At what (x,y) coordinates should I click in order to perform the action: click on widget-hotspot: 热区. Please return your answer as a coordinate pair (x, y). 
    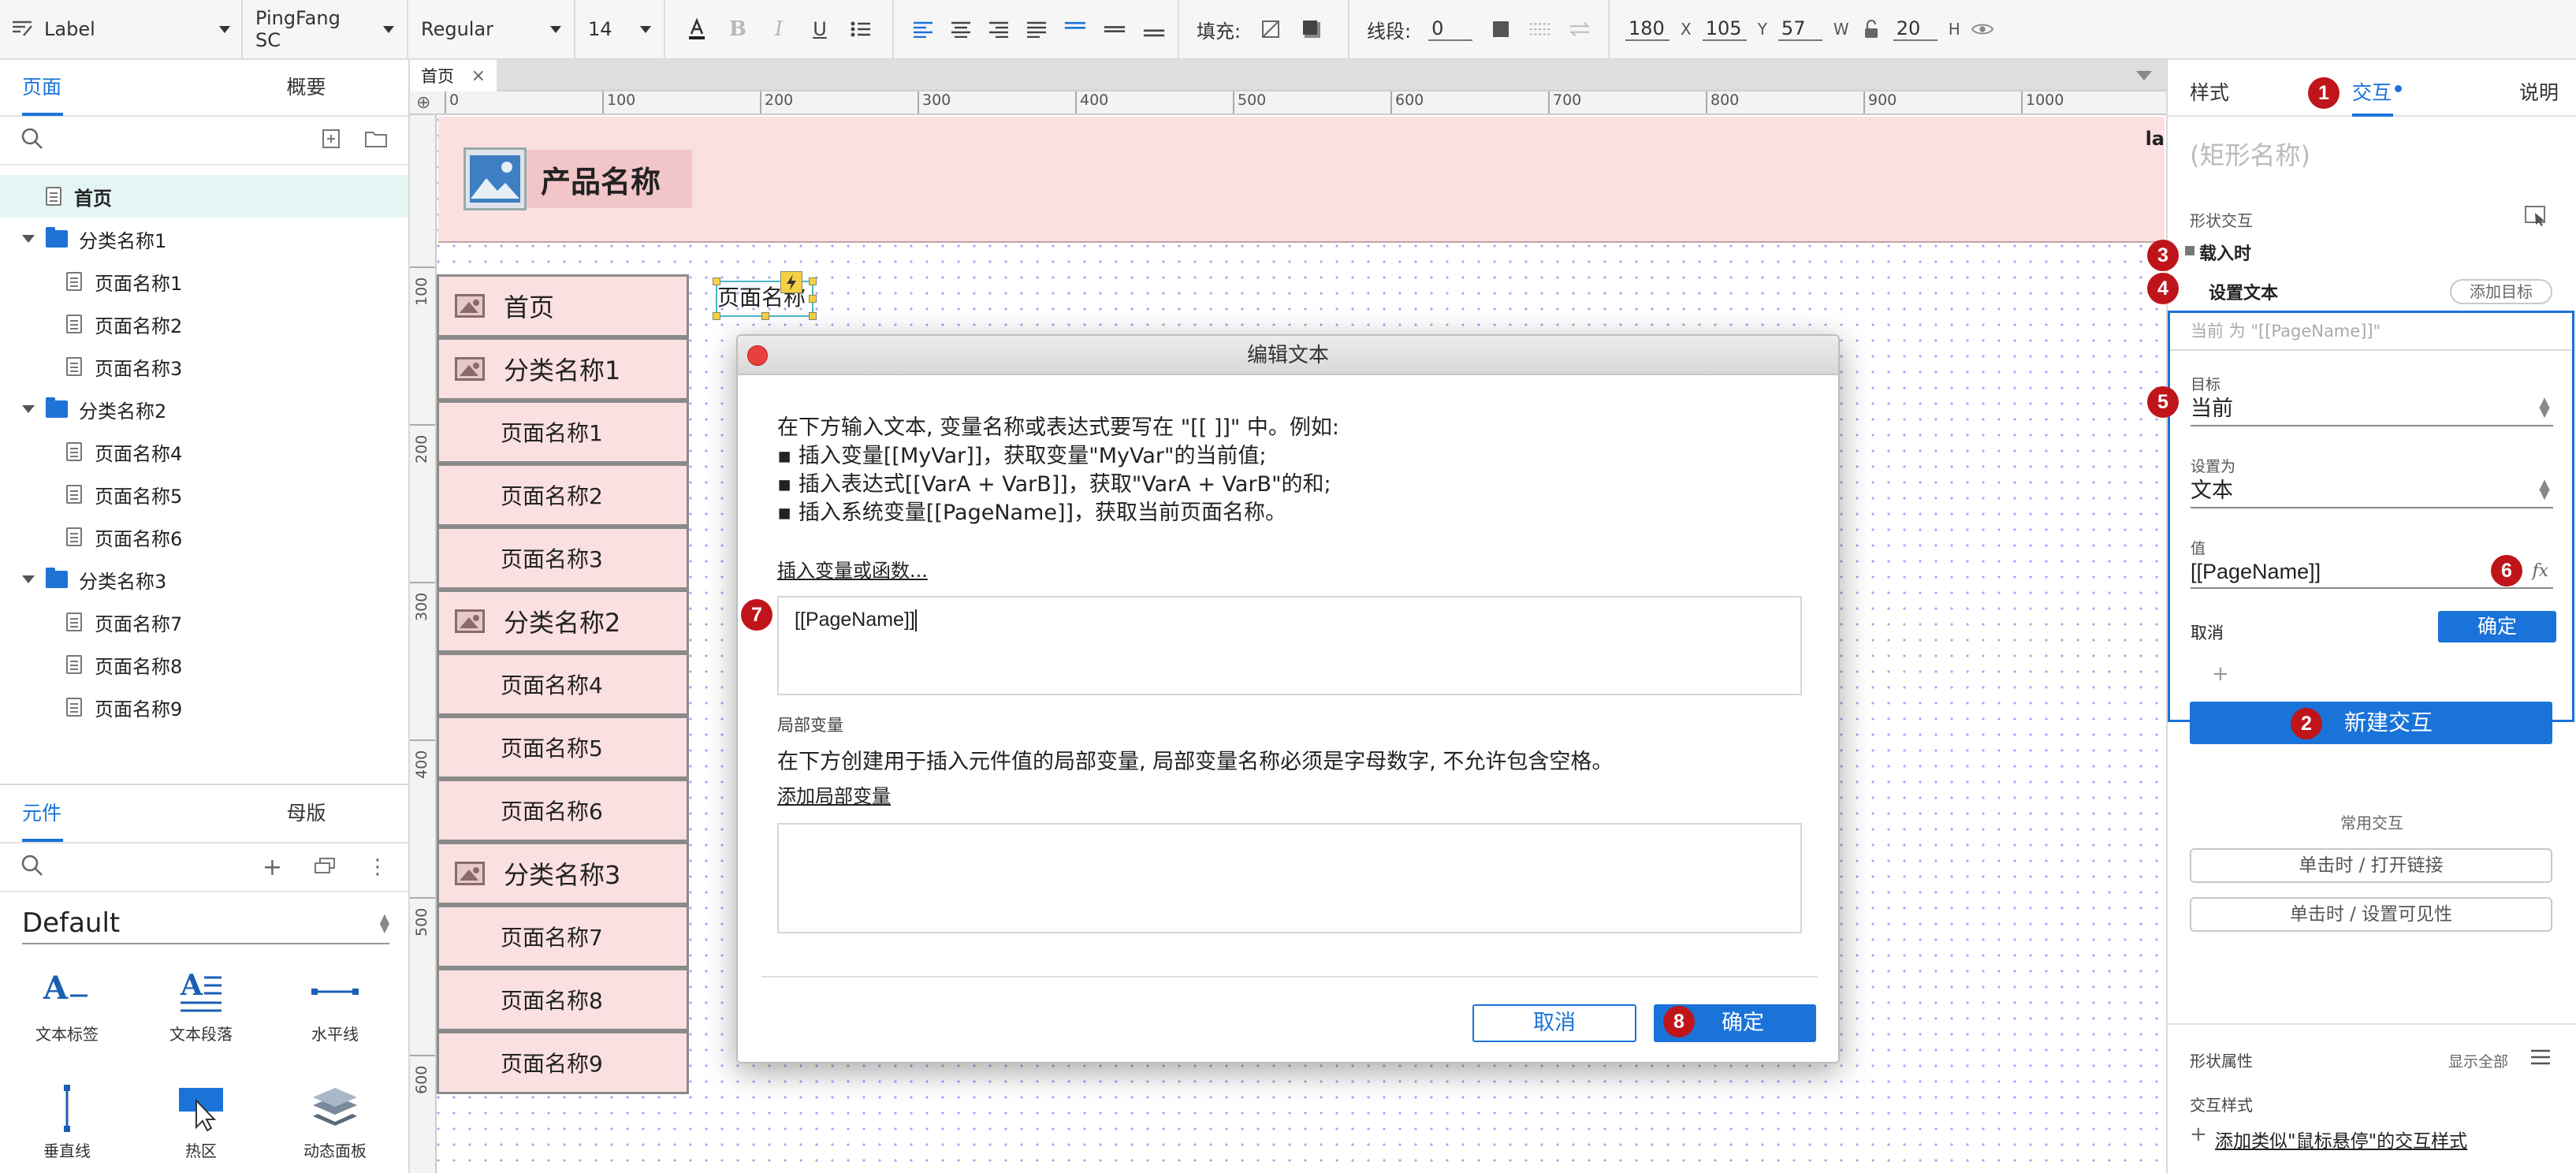
    Looking at the image, I should click on (201, 1120).